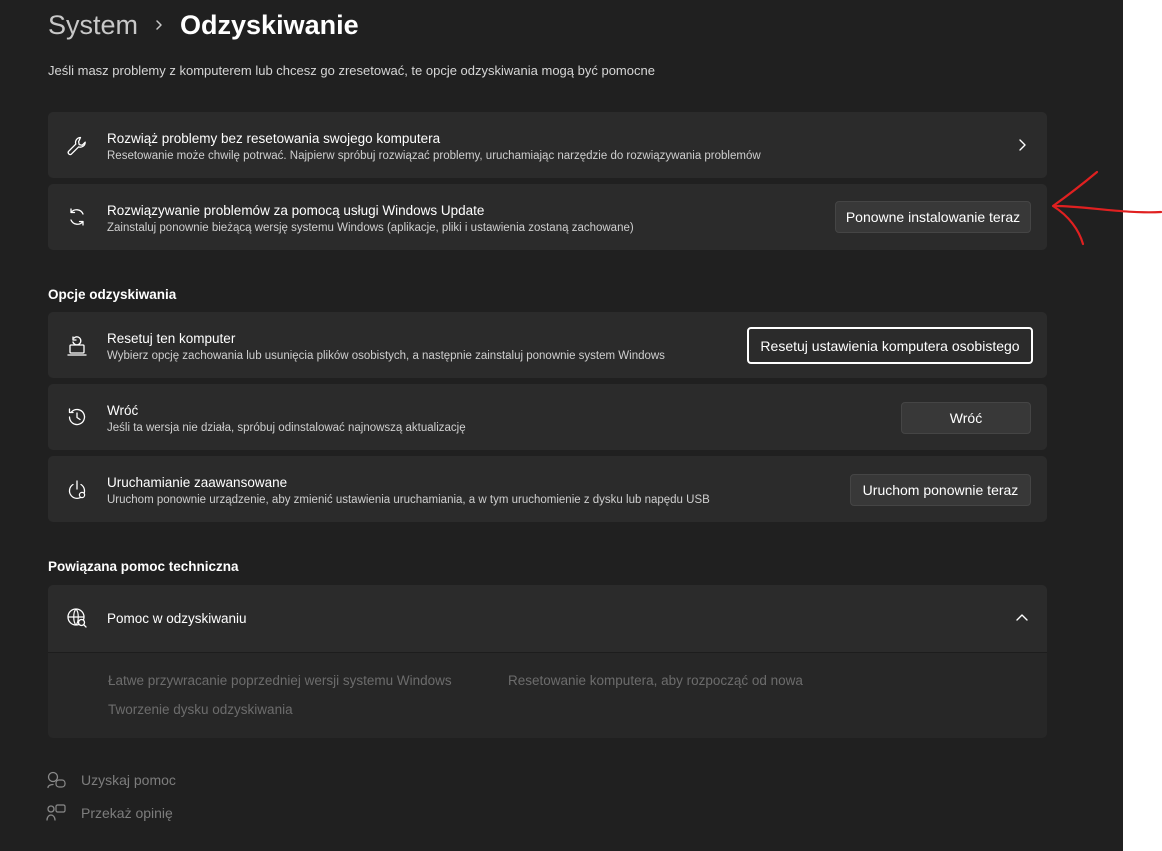 This screenshot has width=1162, height=851. I want to click on restart-now-button: Uruchom ponownie teraz, so click(940, 490).